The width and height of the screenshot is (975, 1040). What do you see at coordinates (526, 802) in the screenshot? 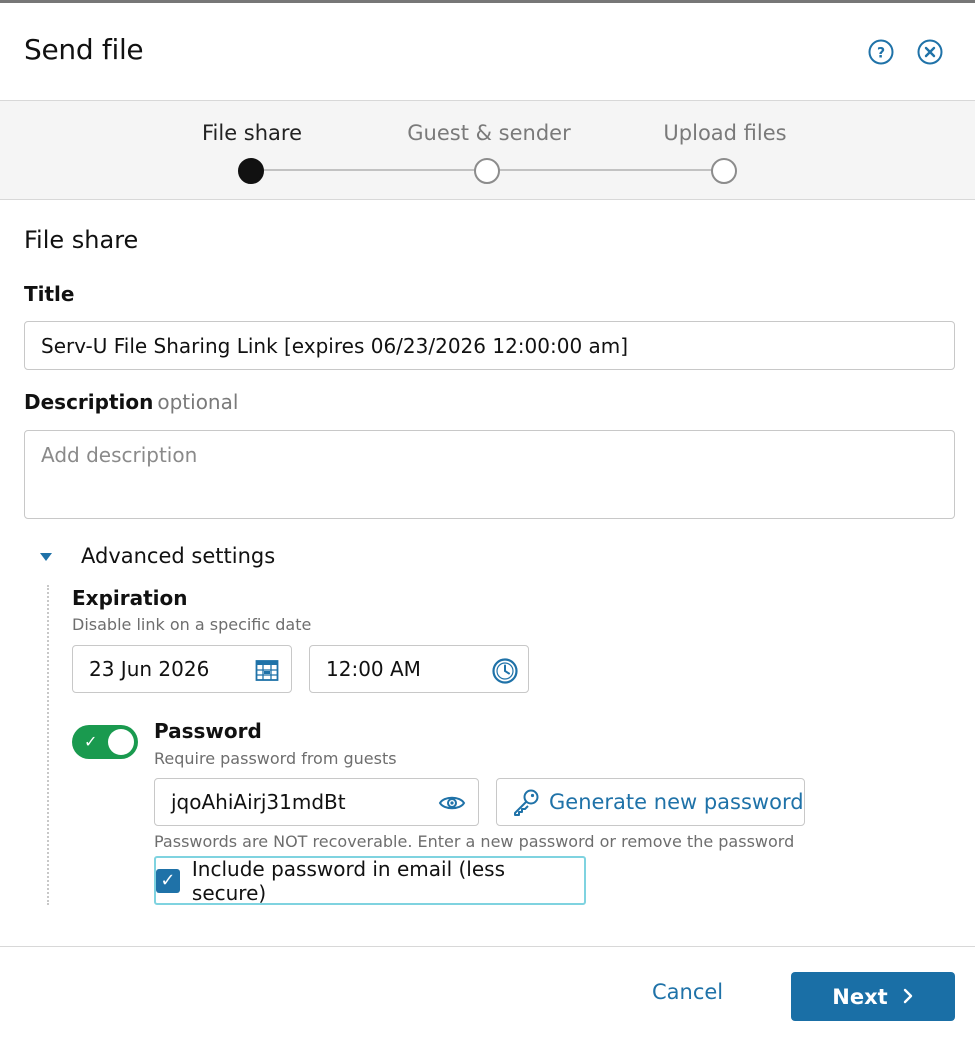
I see `key-icon` at bounding box center [526, 802].